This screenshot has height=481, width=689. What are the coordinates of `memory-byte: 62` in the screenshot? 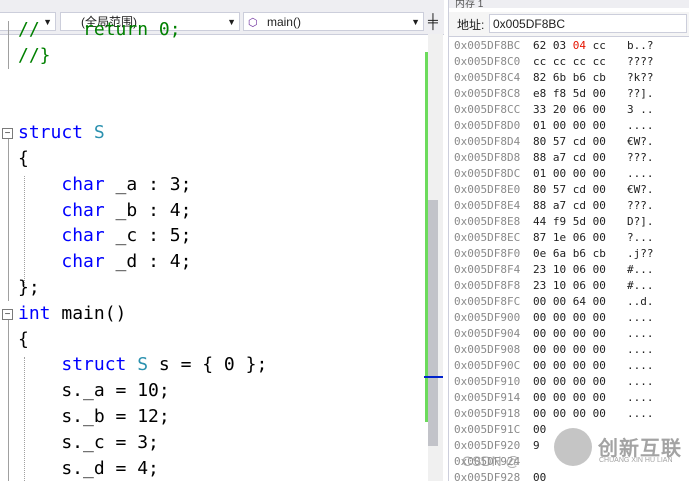 It's located at (539, 45).